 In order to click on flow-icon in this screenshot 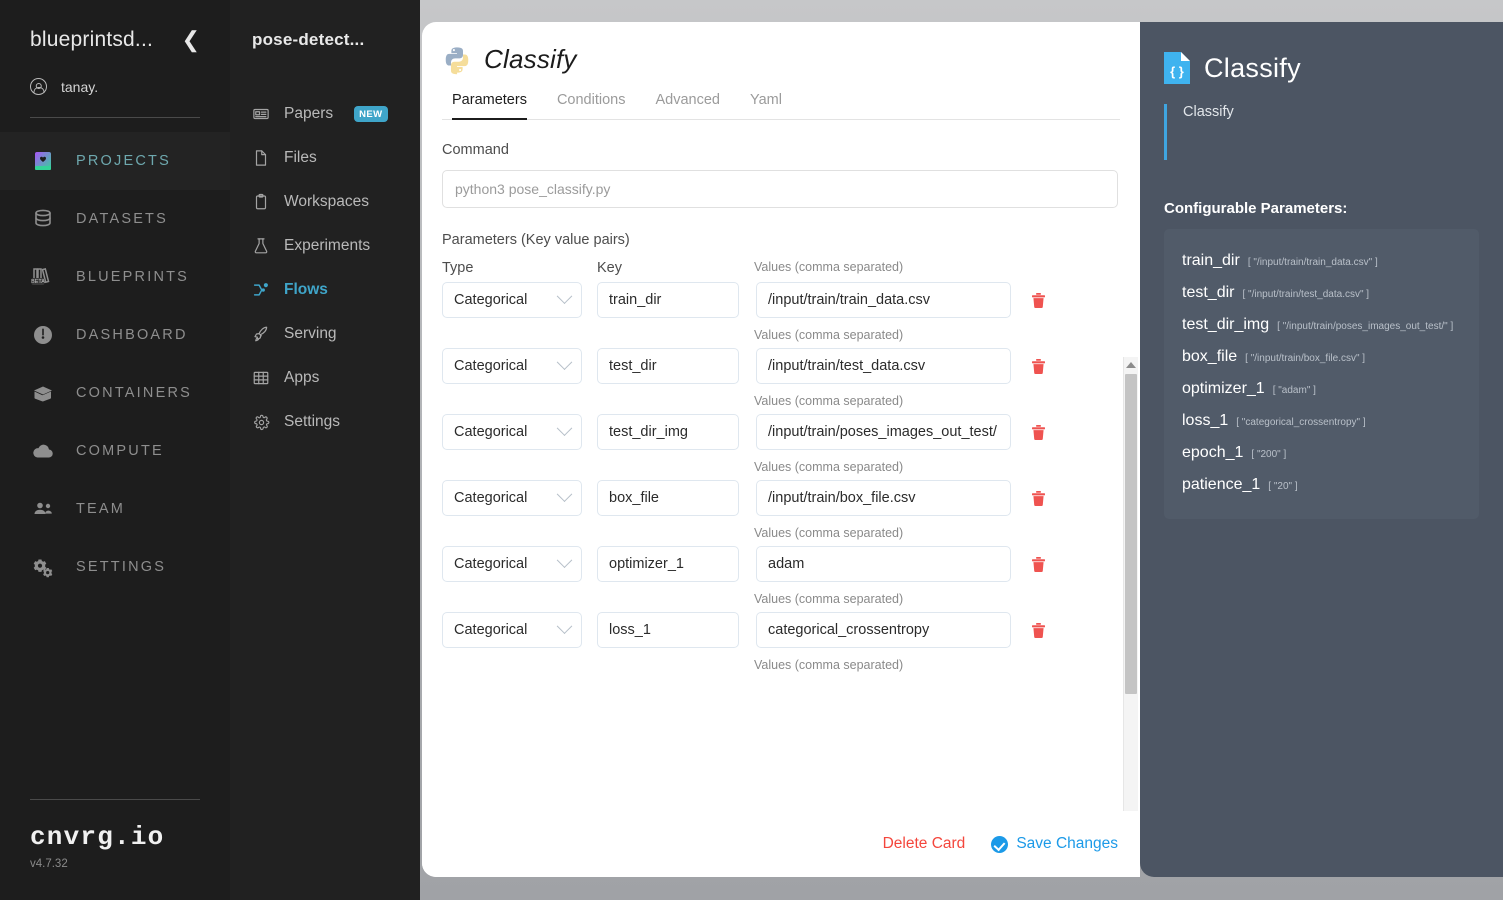, I will do `click(261, 290)`.